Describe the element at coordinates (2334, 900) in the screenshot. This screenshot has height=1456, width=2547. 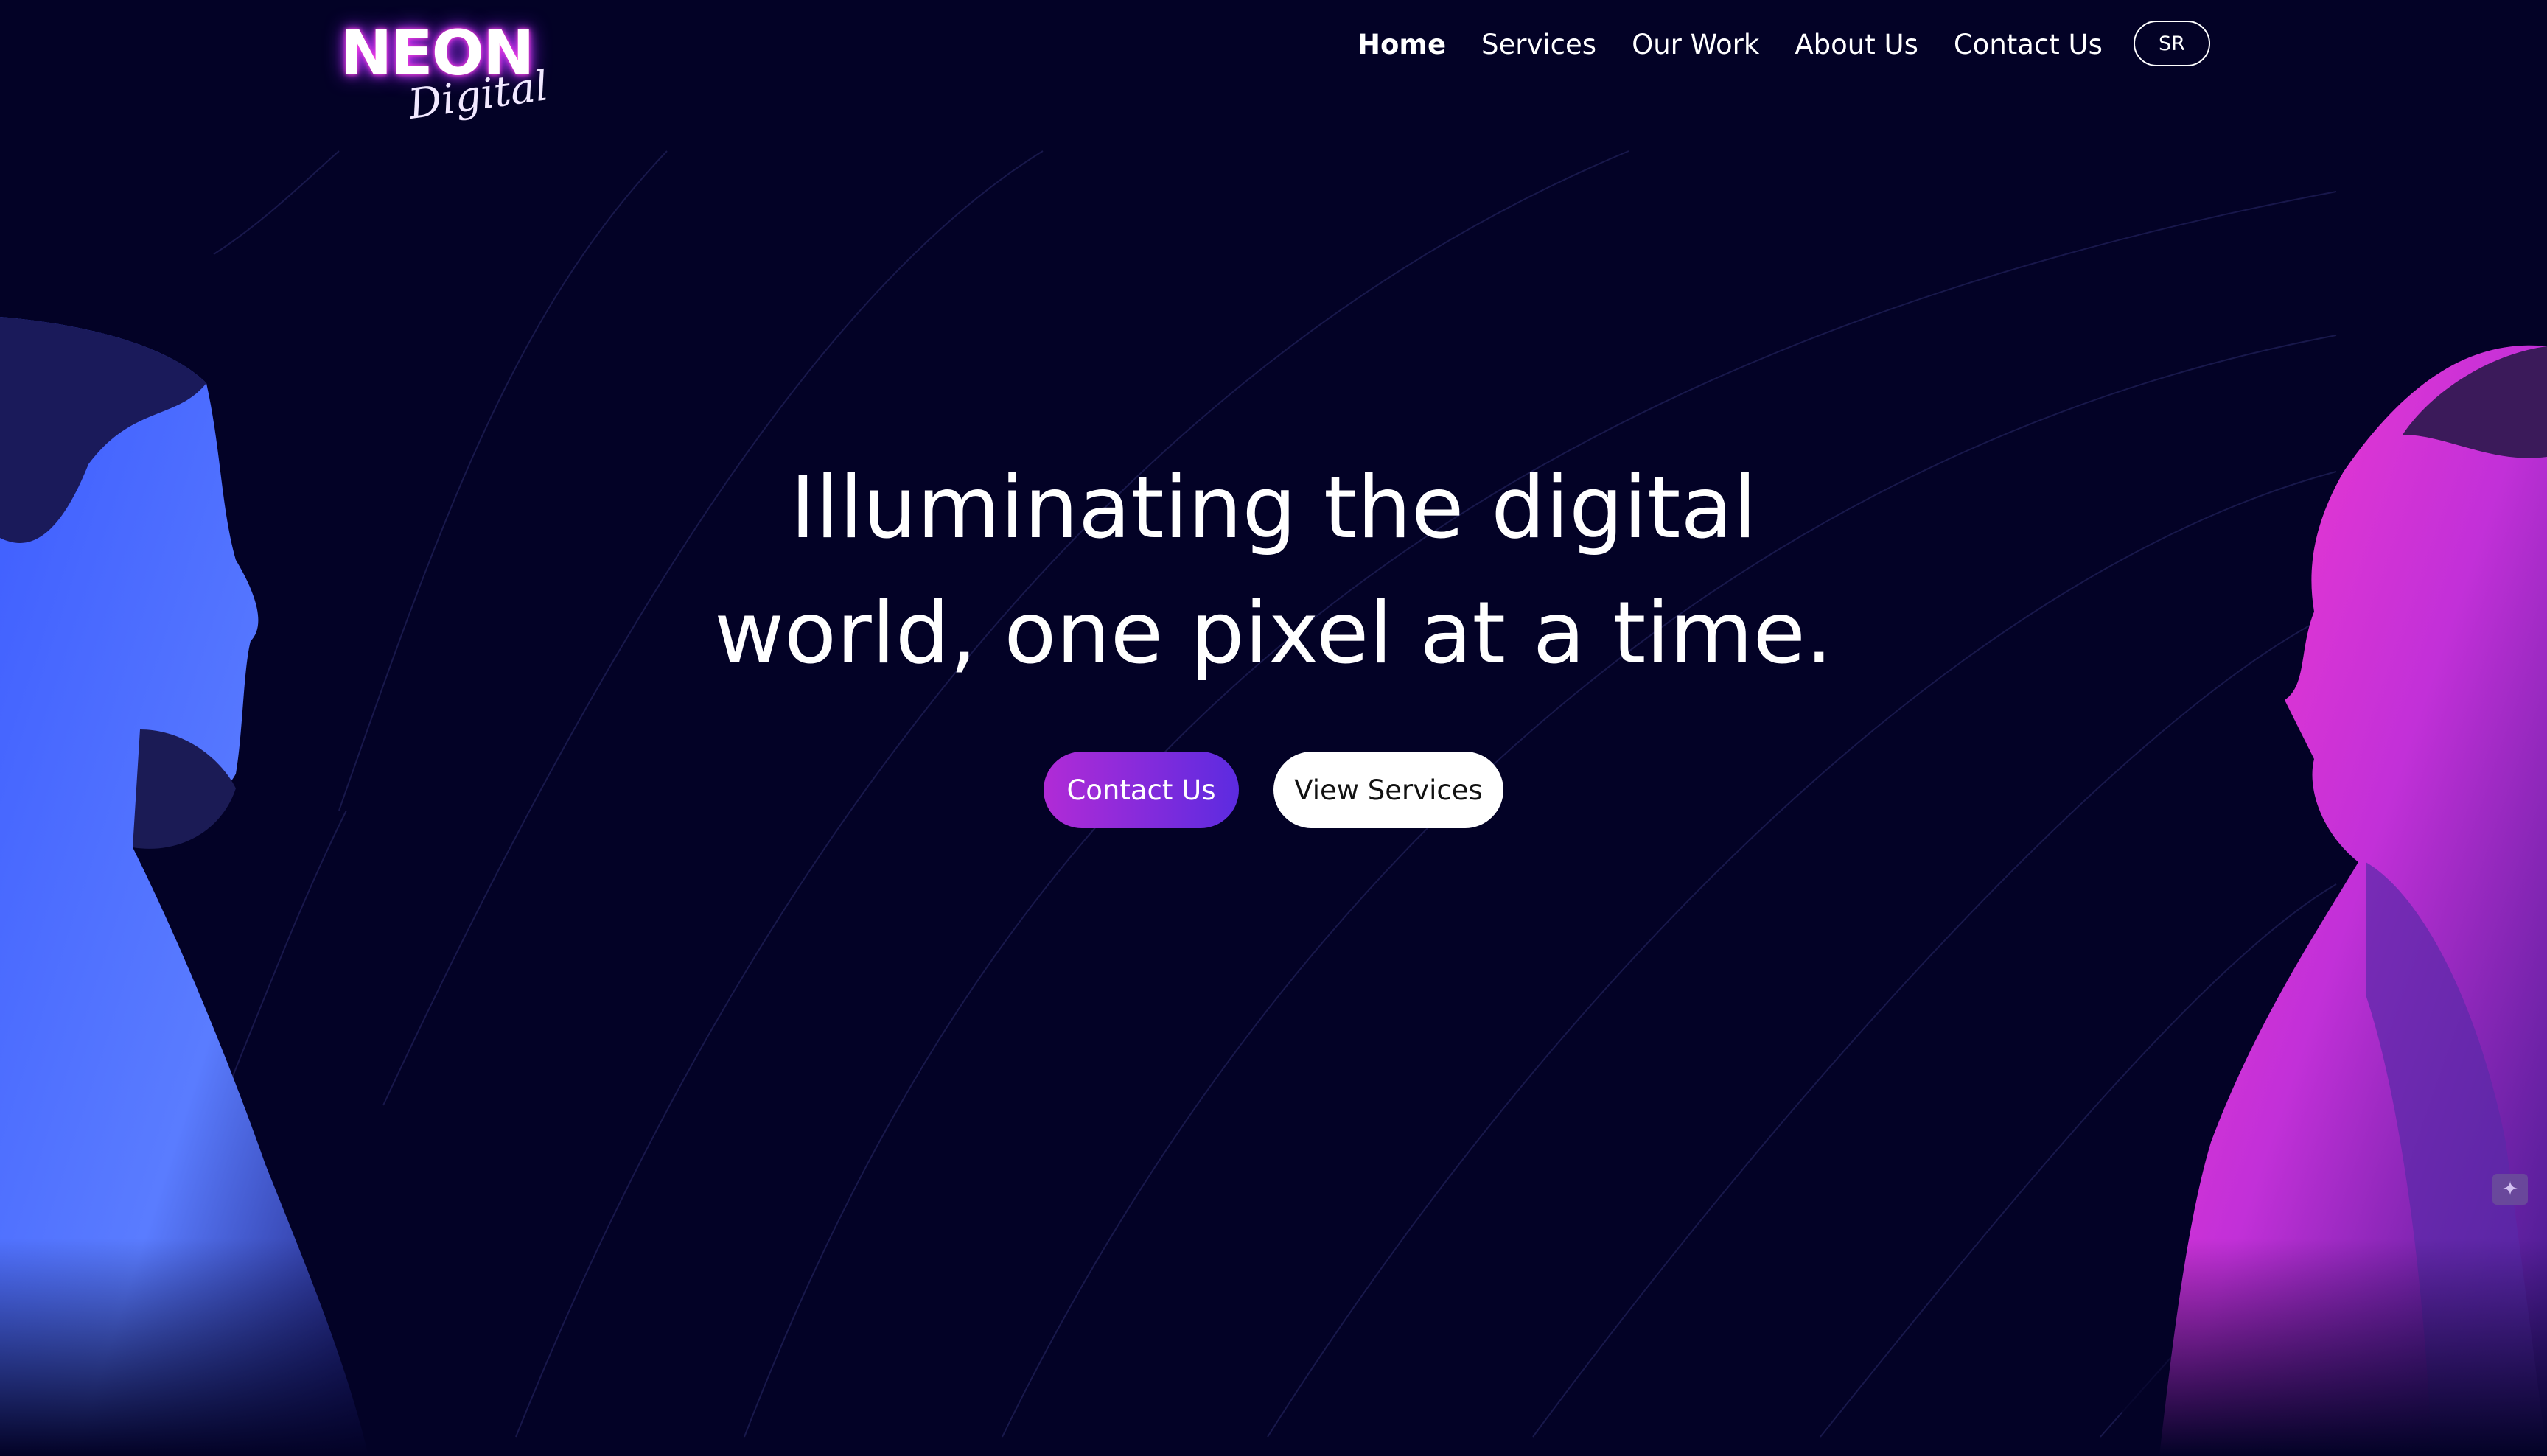
I see `woman-profile-image` at that location.